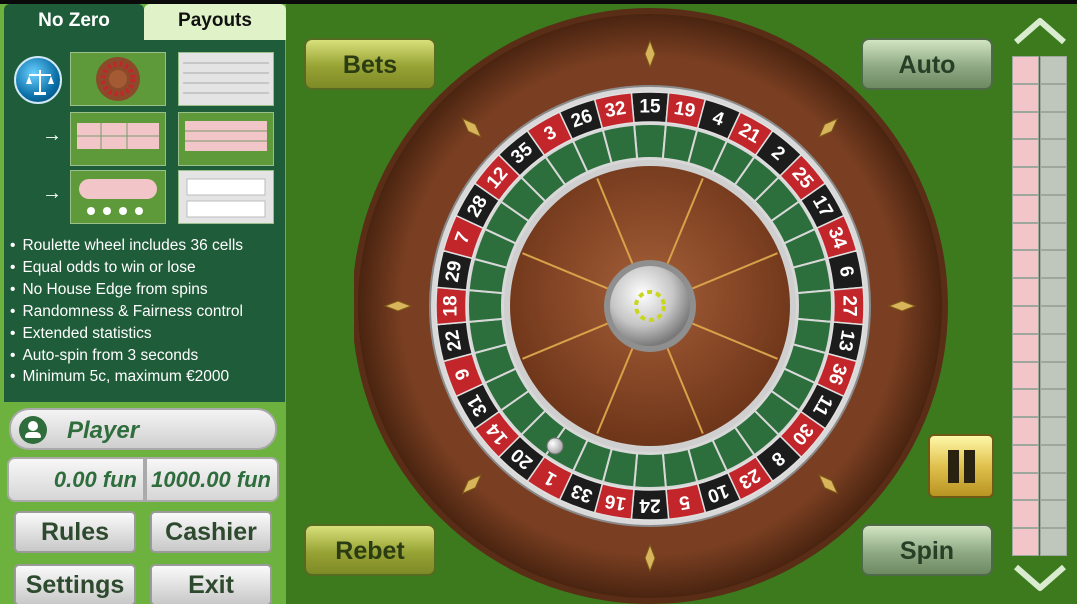  Describe the element at coordinates (846, 340) in the screenshot. I see `number-label: 13` at that location.